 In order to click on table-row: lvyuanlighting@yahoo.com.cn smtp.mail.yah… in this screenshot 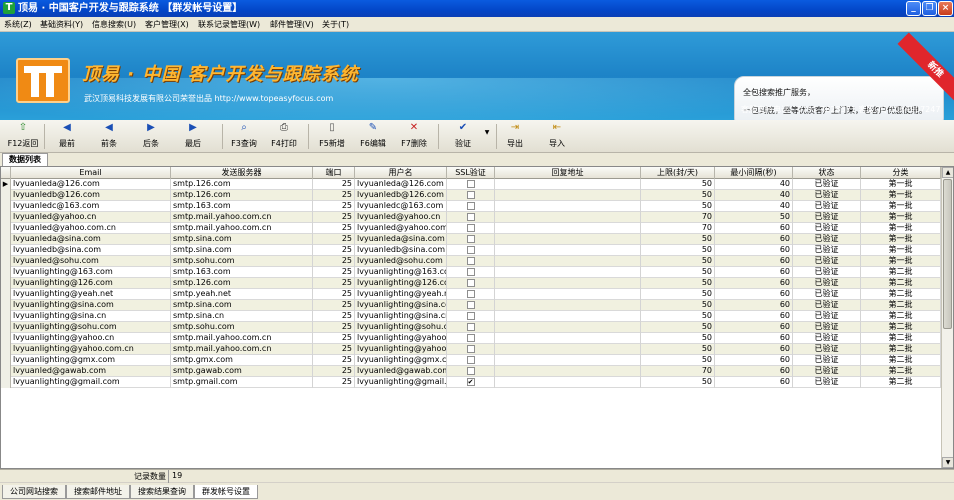, I will do `click(471, 349)`.